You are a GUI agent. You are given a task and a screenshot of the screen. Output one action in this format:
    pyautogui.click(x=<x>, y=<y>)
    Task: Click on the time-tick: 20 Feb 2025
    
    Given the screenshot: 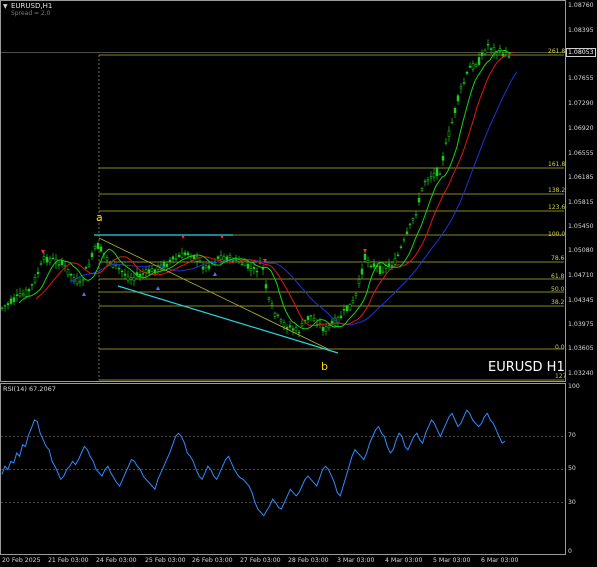 What is the action you would take?
    pyautogui.click(x=21, y=560)
    